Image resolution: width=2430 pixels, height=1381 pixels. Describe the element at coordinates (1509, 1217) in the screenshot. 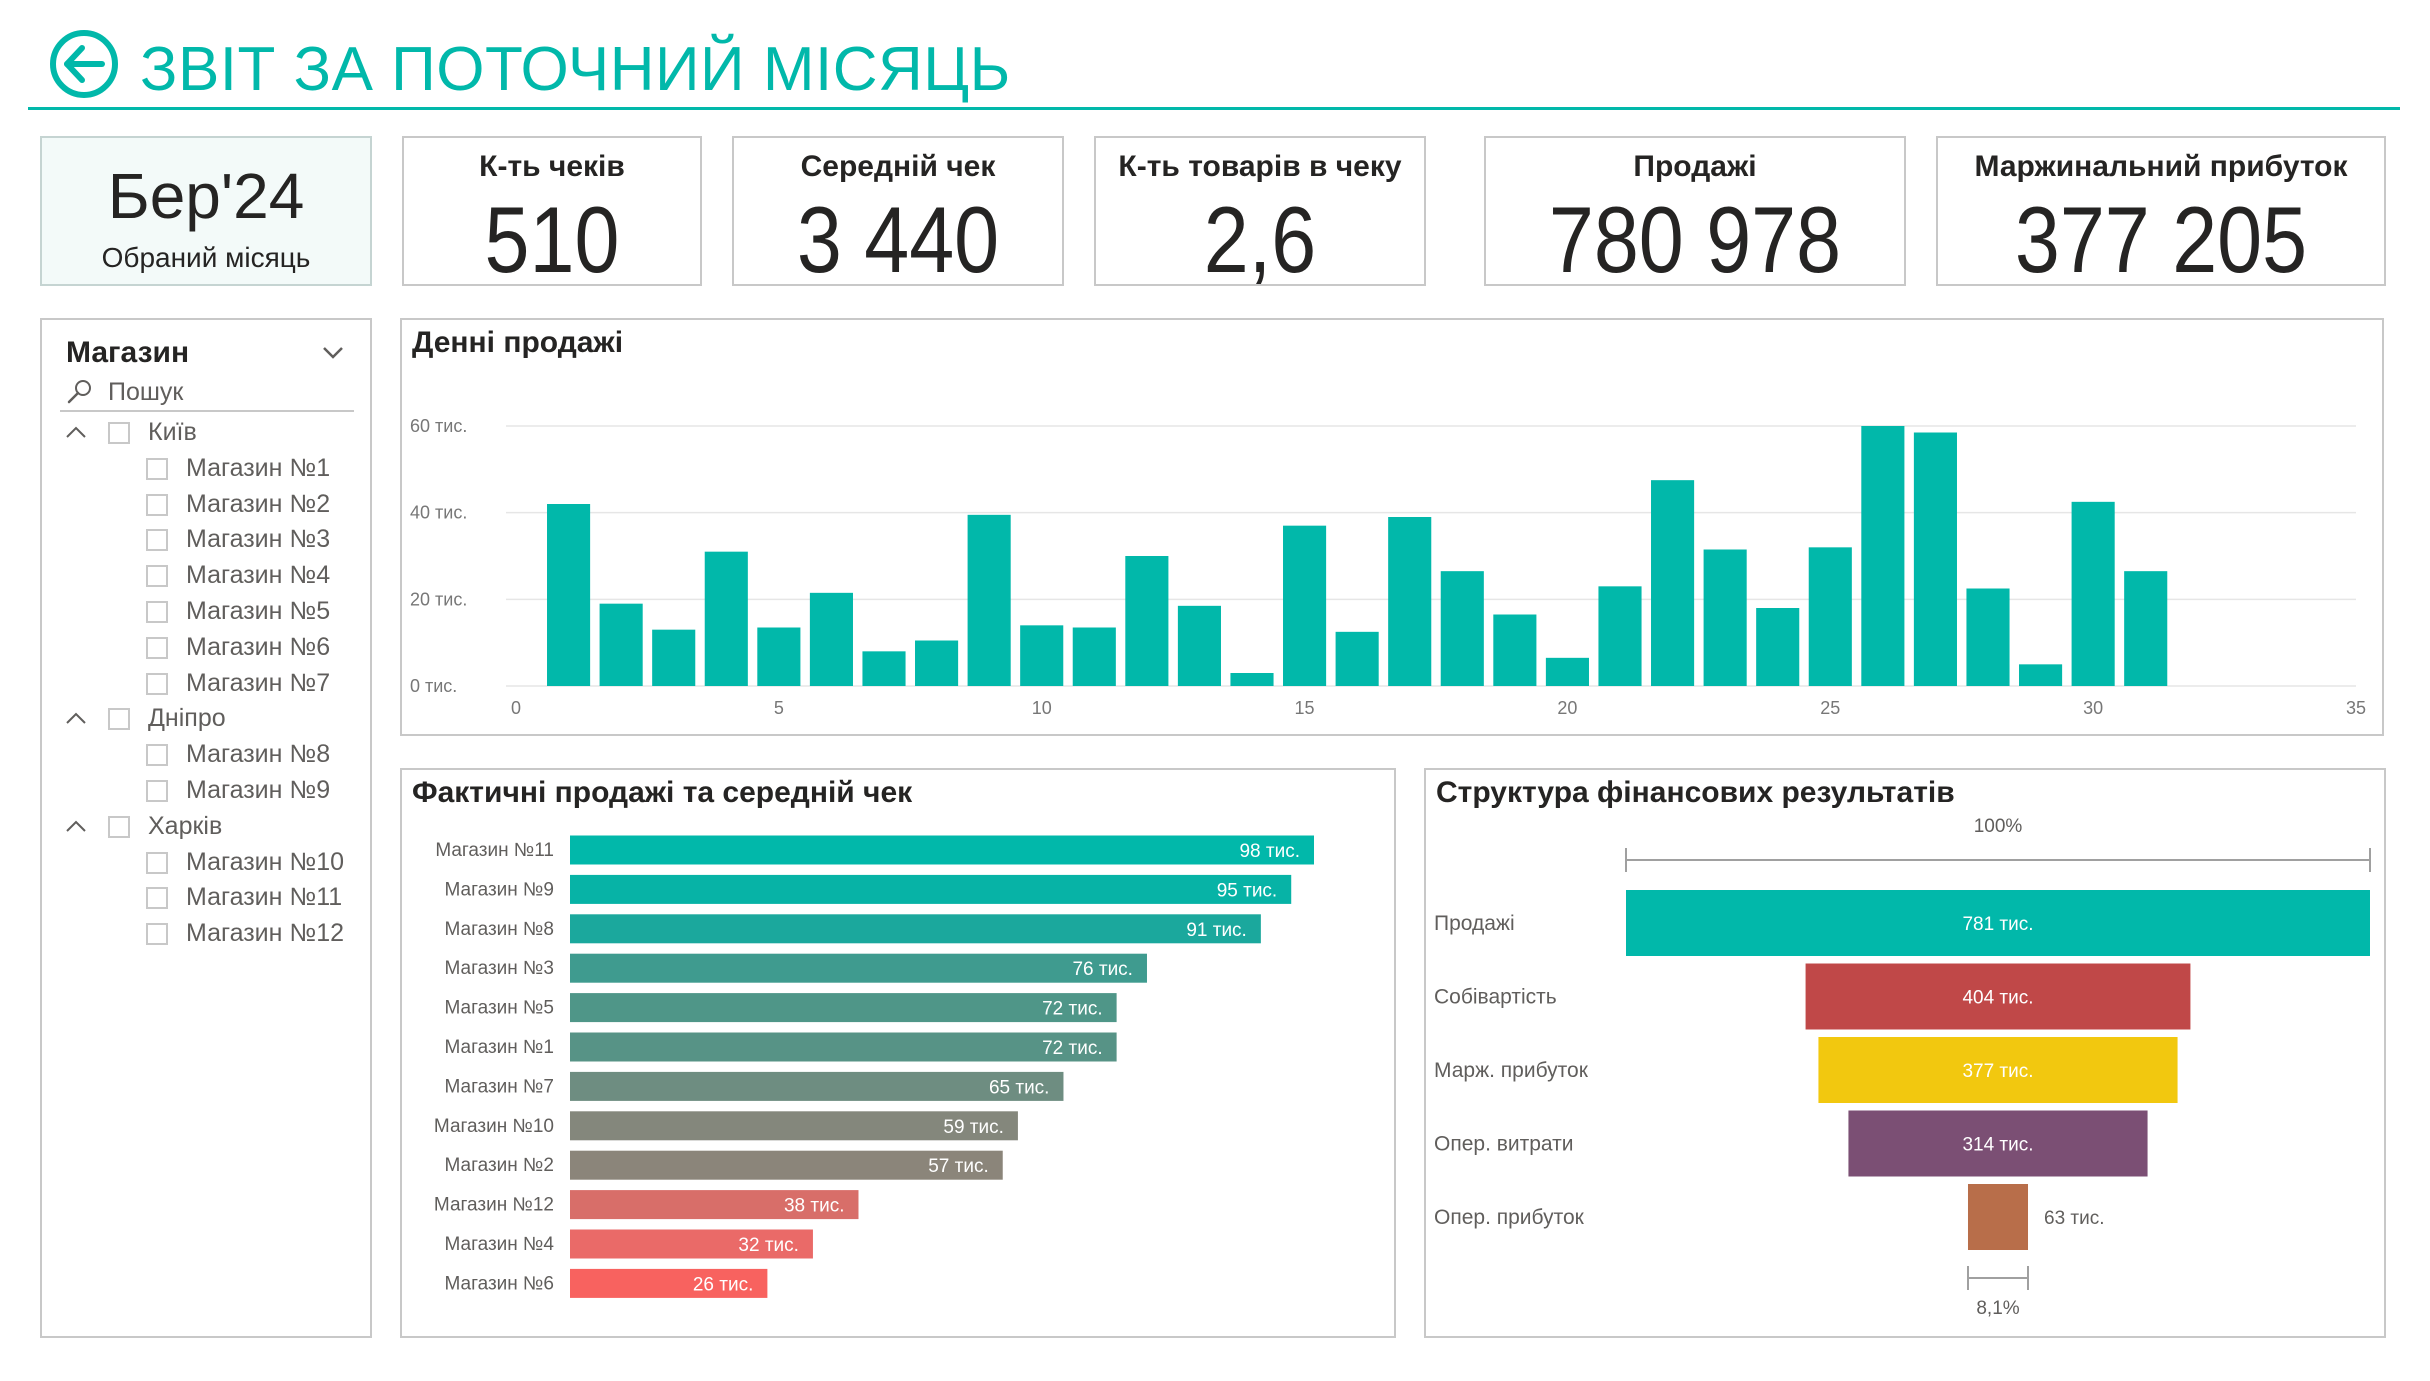

I see `funnel-category-label: Опер. прибуток` at that location.